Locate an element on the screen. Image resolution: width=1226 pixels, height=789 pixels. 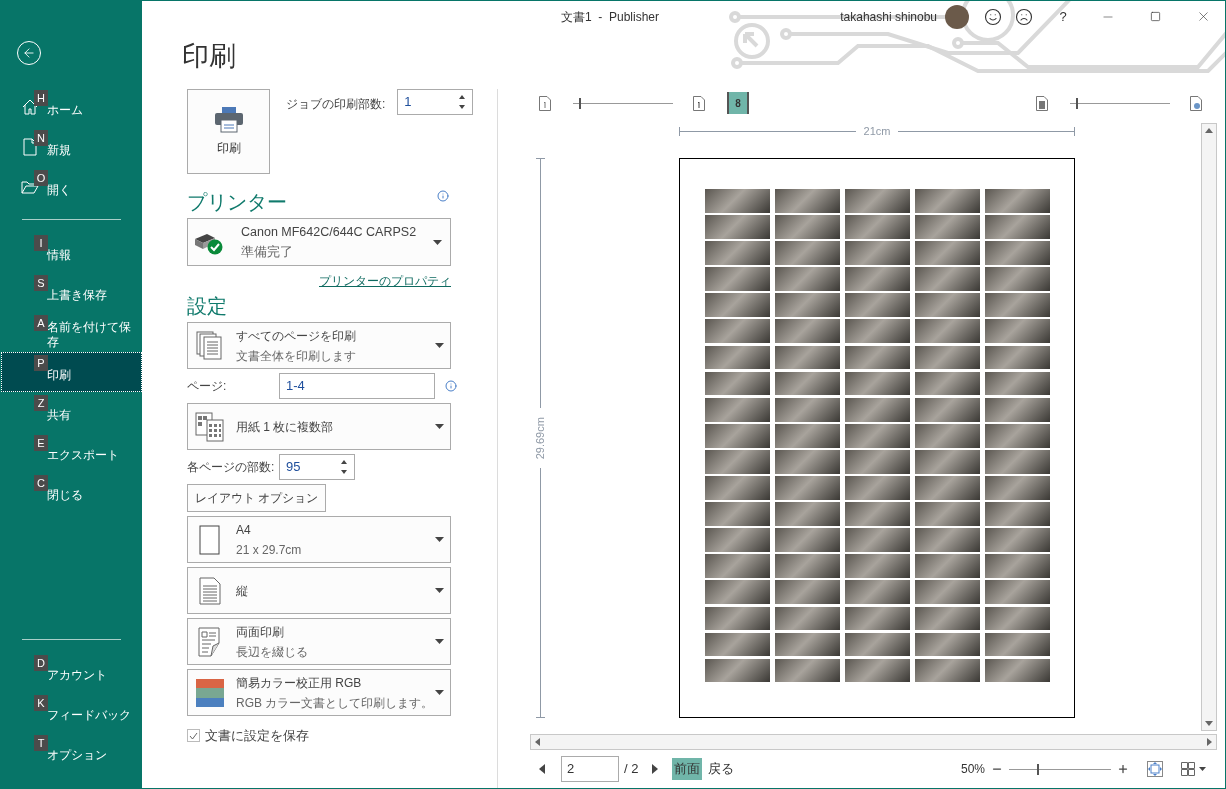
layout-options-button: レイアウト オプション is located at coordinates (257, 498).